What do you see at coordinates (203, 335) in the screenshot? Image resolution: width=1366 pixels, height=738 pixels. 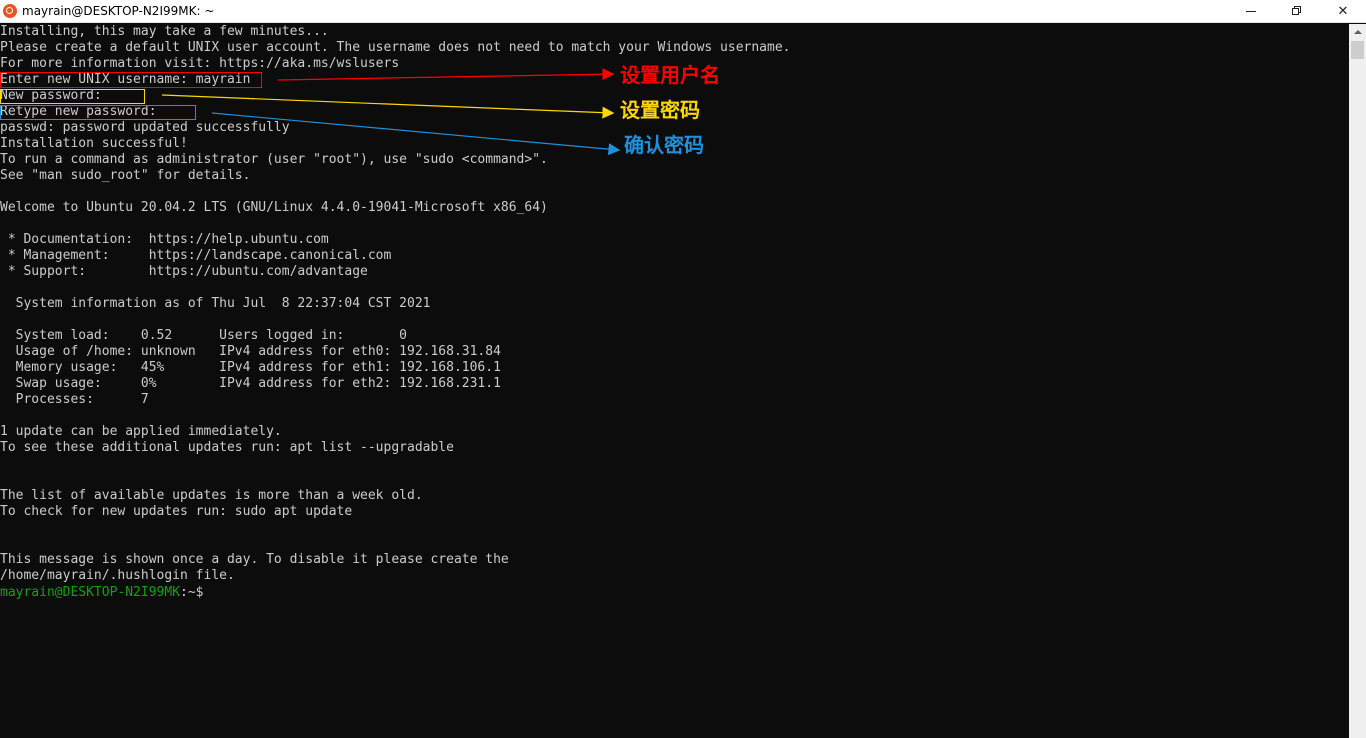 I see `terminal-line: System load: 0.52 Users logged in: 0` at bounding box center [203, 335].